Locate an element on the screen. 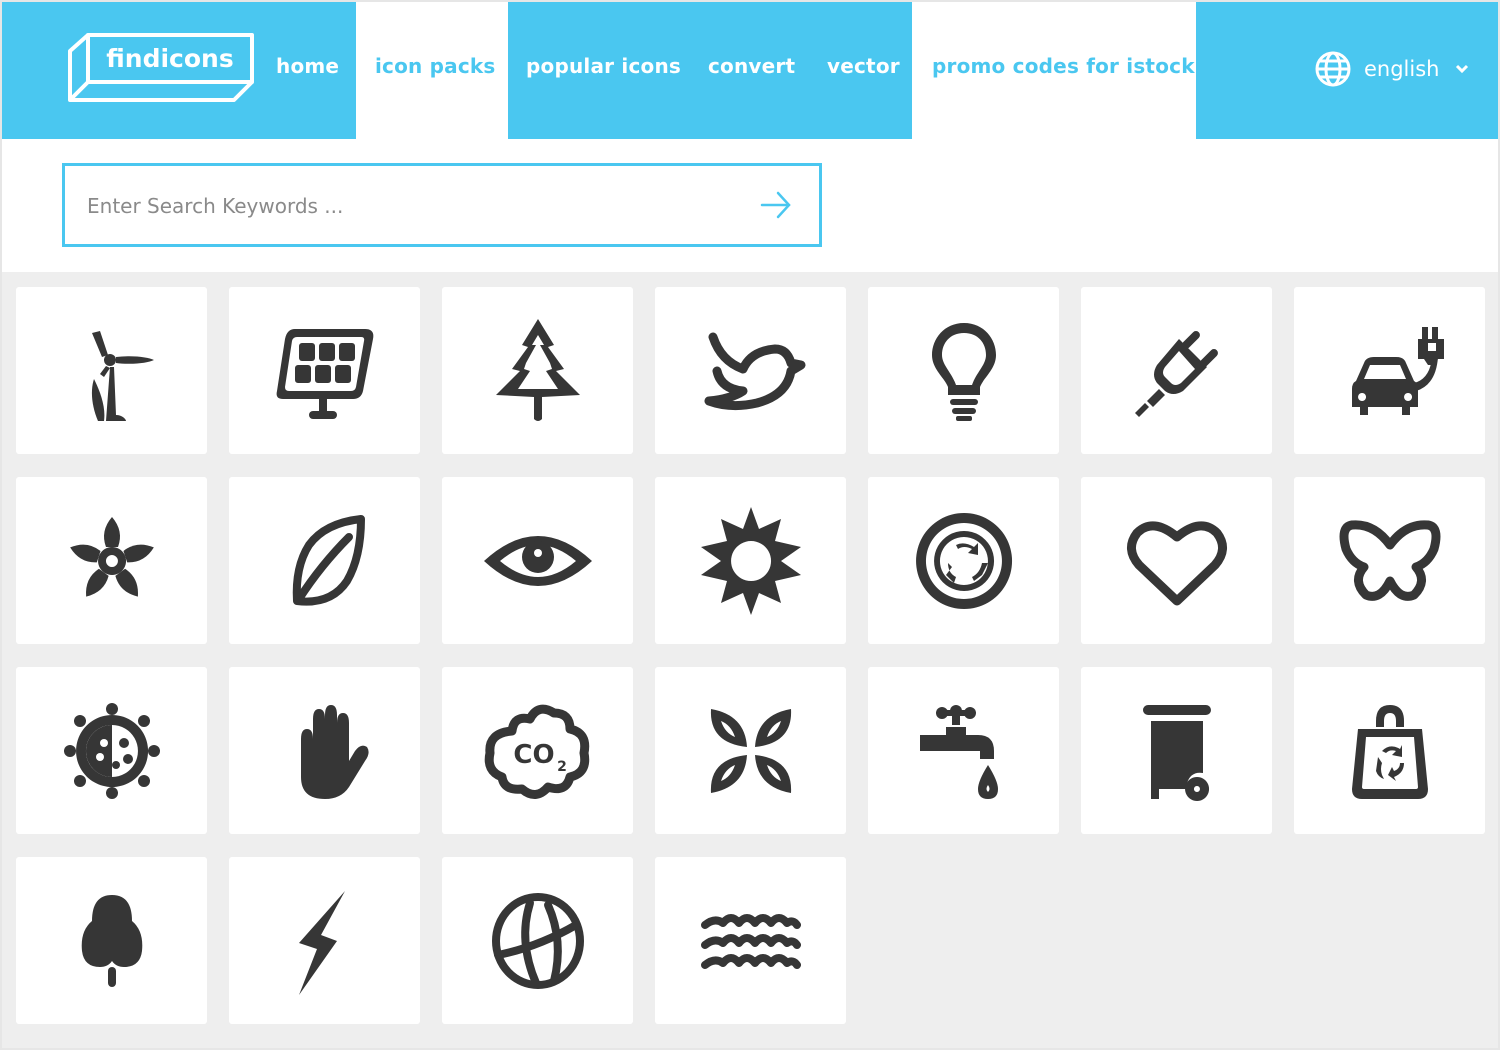 The height and width of the screenshot is (1050, 1500). solar-panel-icon is located at coordinates (324, 373).